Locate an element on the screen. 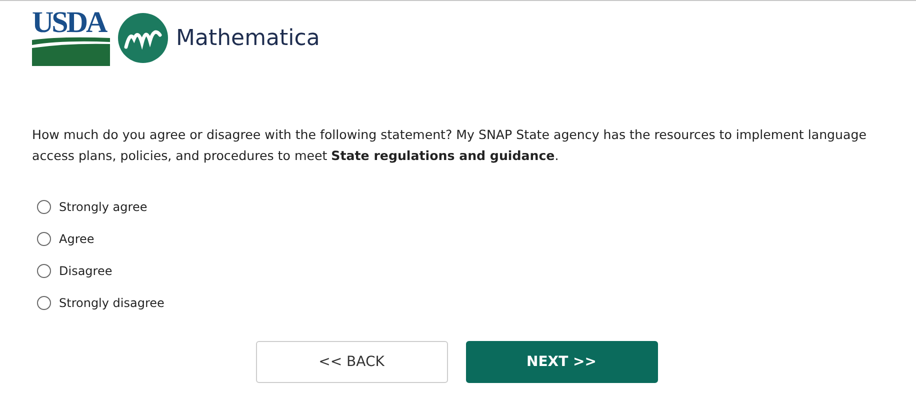 The width and height of the screenshot is (916, 407). usda-logo: USDA is located at coordinates (71, 38).